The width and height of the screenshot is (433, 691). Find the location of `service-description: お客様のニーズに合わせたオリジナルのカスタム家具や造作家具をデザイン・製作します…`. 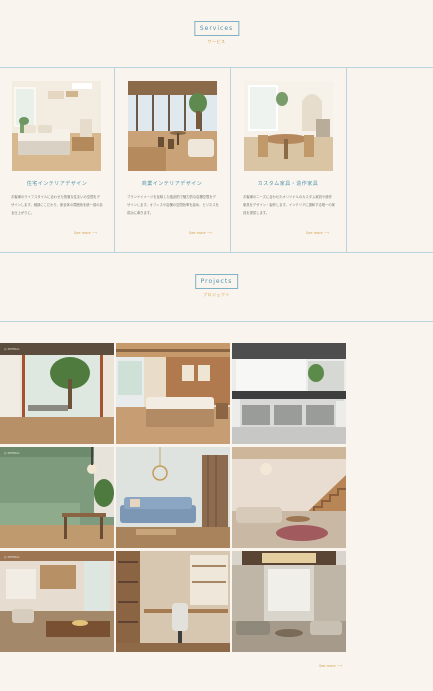

service-description: お客様のニーズに合わせたオリジナルのカスタム家具や造作家具をデザイン・製作します… is located at coordinates (289, 205).